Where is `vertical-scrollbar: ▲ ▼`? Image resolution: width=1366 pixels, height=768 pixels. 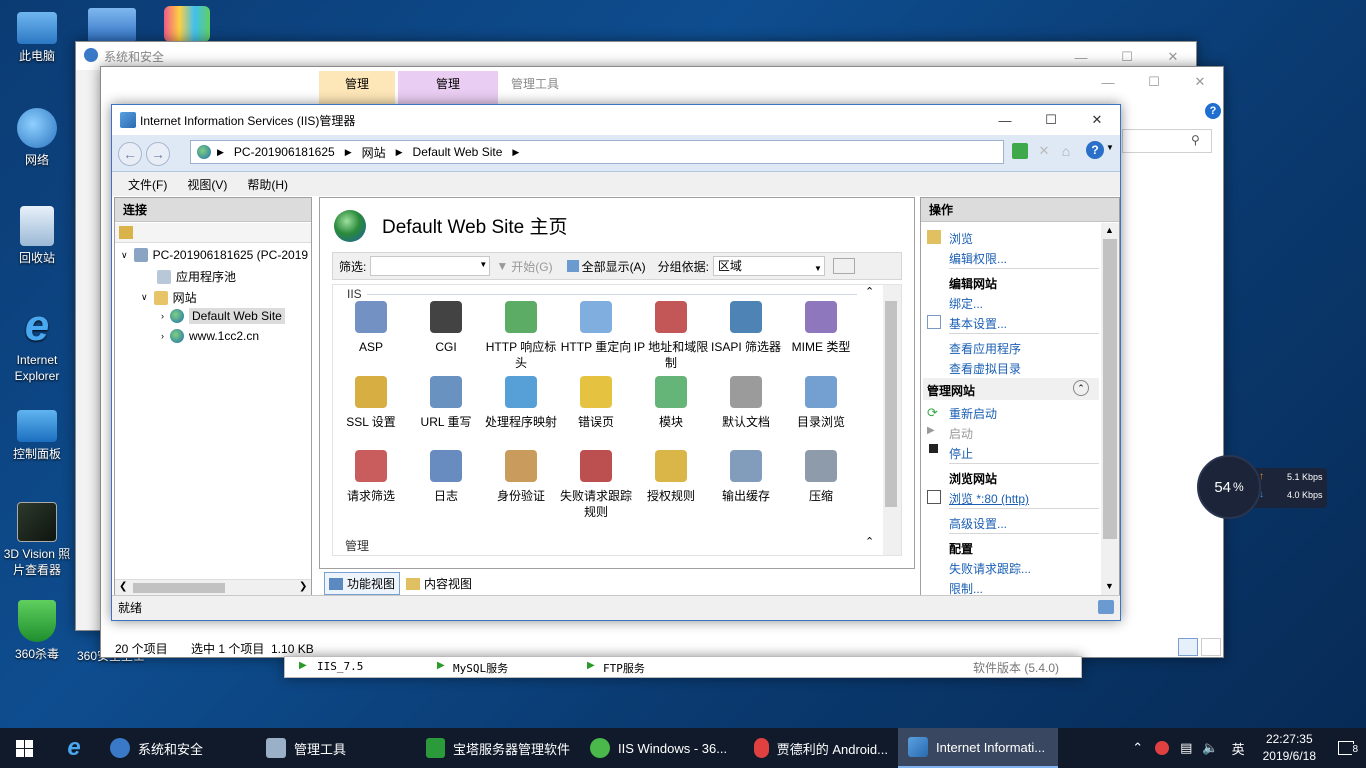
vertical-scrollbar: ▲ ▼ is located at coordinates (1110, 410).